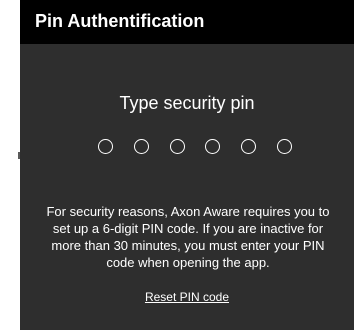 This screenshot has width=354, height=330. I want to click on reset-pin-link: Reset PIN code, so click(187, 297).